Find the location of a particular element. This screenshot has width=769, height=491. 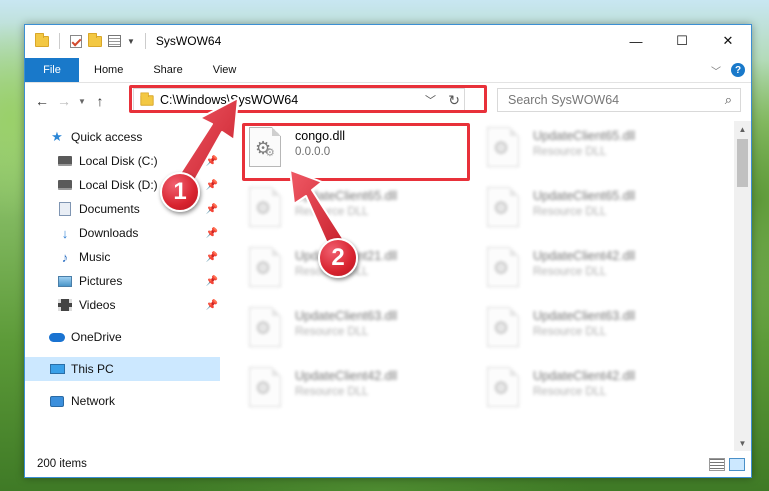

nav-downloads: ↓ Downloads 📌 is located at coordinates (122, 233).